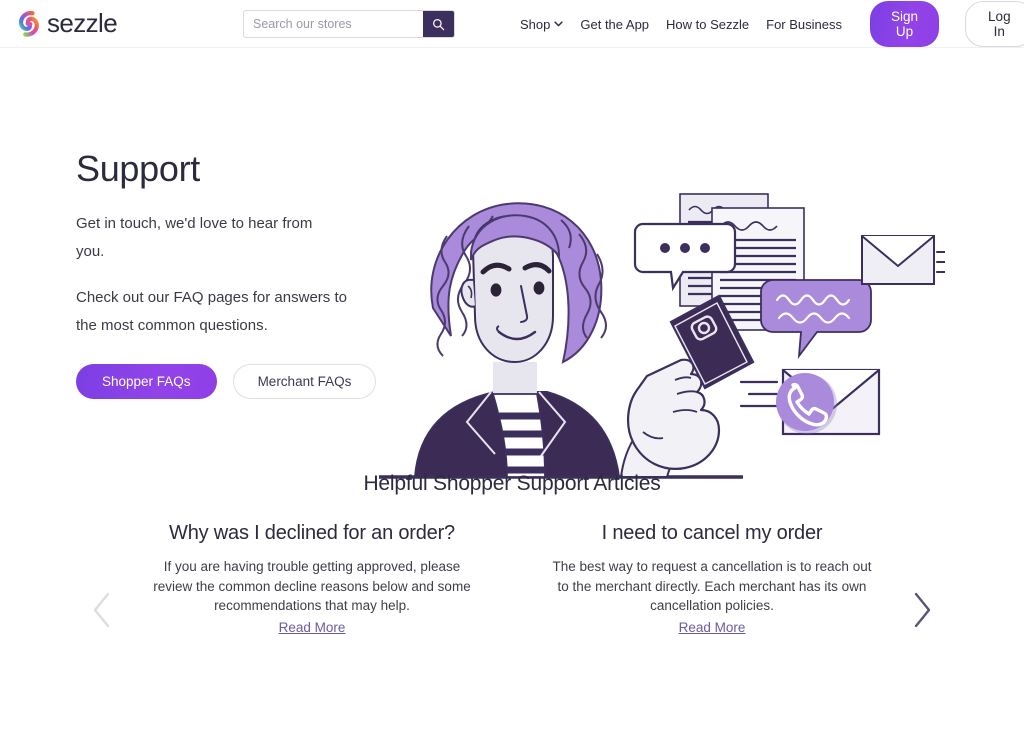  What do you see at coordinates (312, 533) in the screenshot?
I see `article-title: Why was I declined for an order?` at bounding box center [312, 533].